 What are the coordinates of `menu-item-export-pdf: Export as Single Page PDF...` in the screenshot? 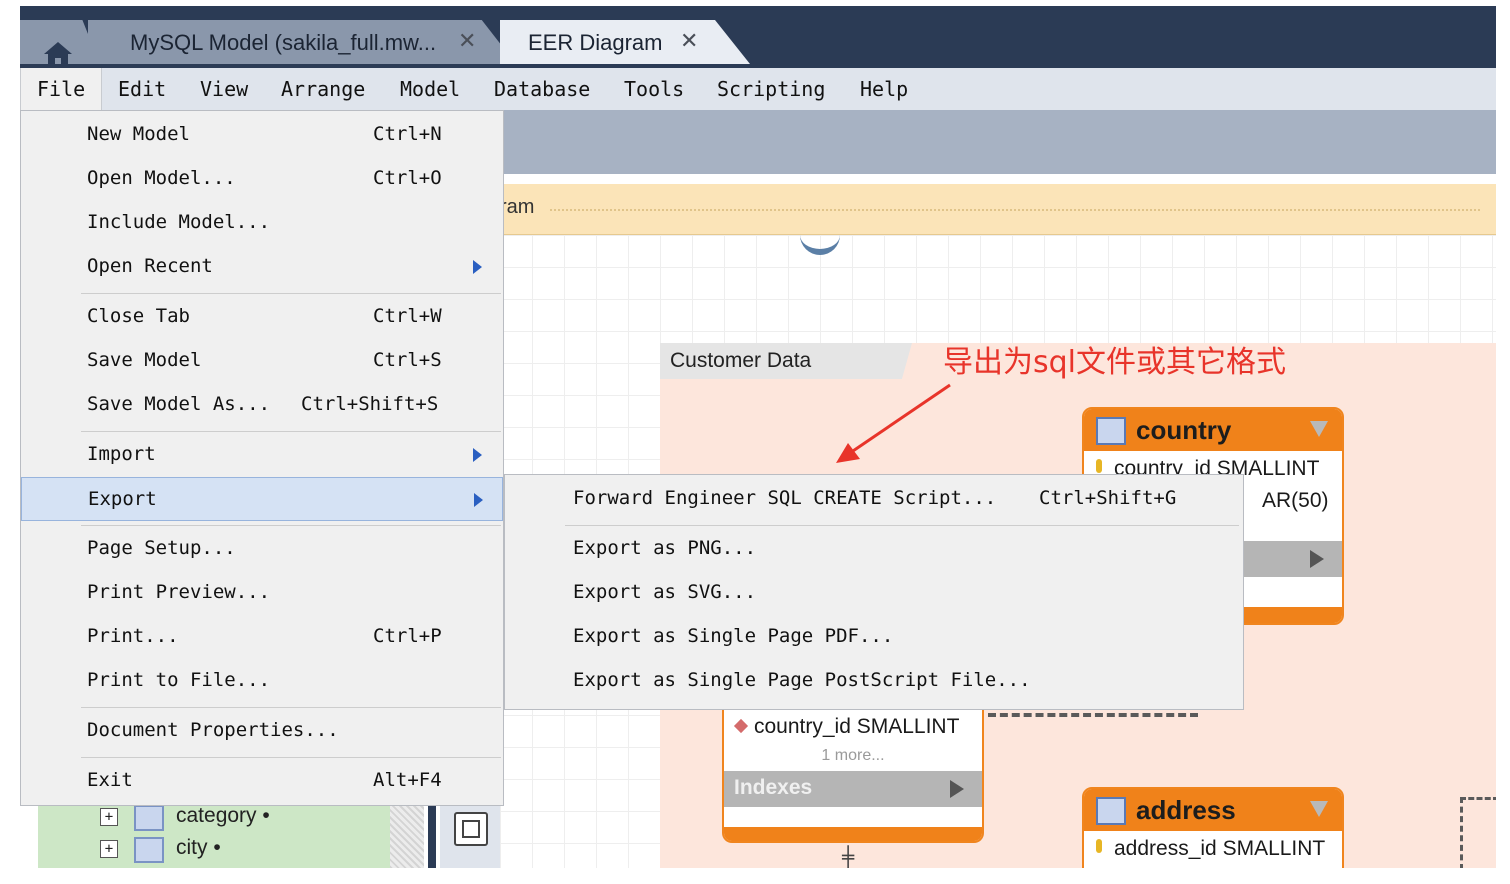 It's located at (874, 637).